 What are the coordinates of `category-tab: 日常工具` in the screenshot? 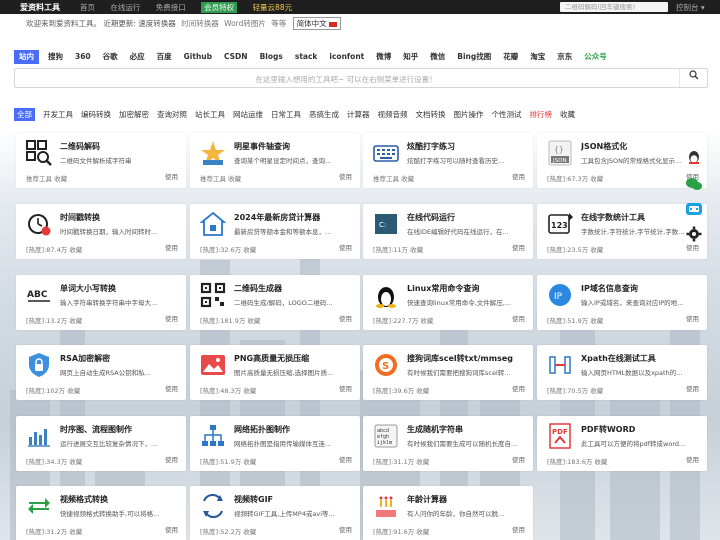 It's located at (286, 114).